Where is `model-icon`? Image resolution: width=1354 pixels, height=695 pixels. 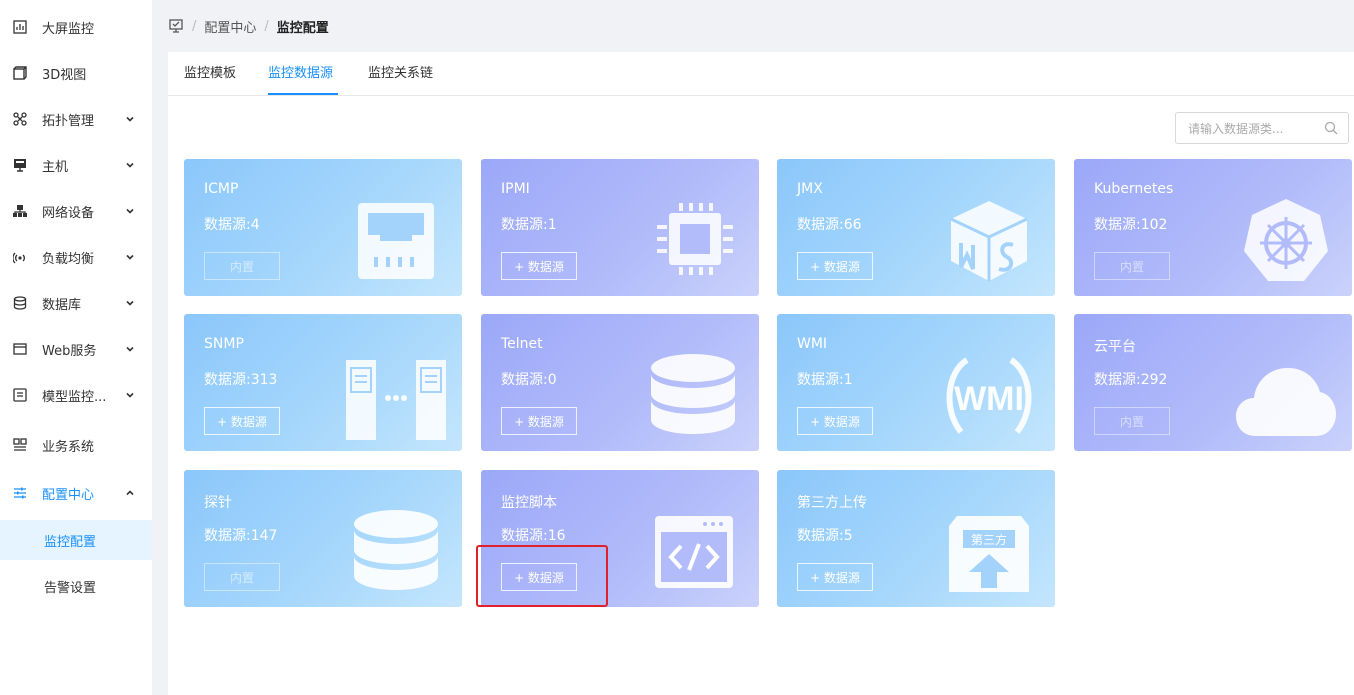
model-icon is located at coordinates (20, 395).